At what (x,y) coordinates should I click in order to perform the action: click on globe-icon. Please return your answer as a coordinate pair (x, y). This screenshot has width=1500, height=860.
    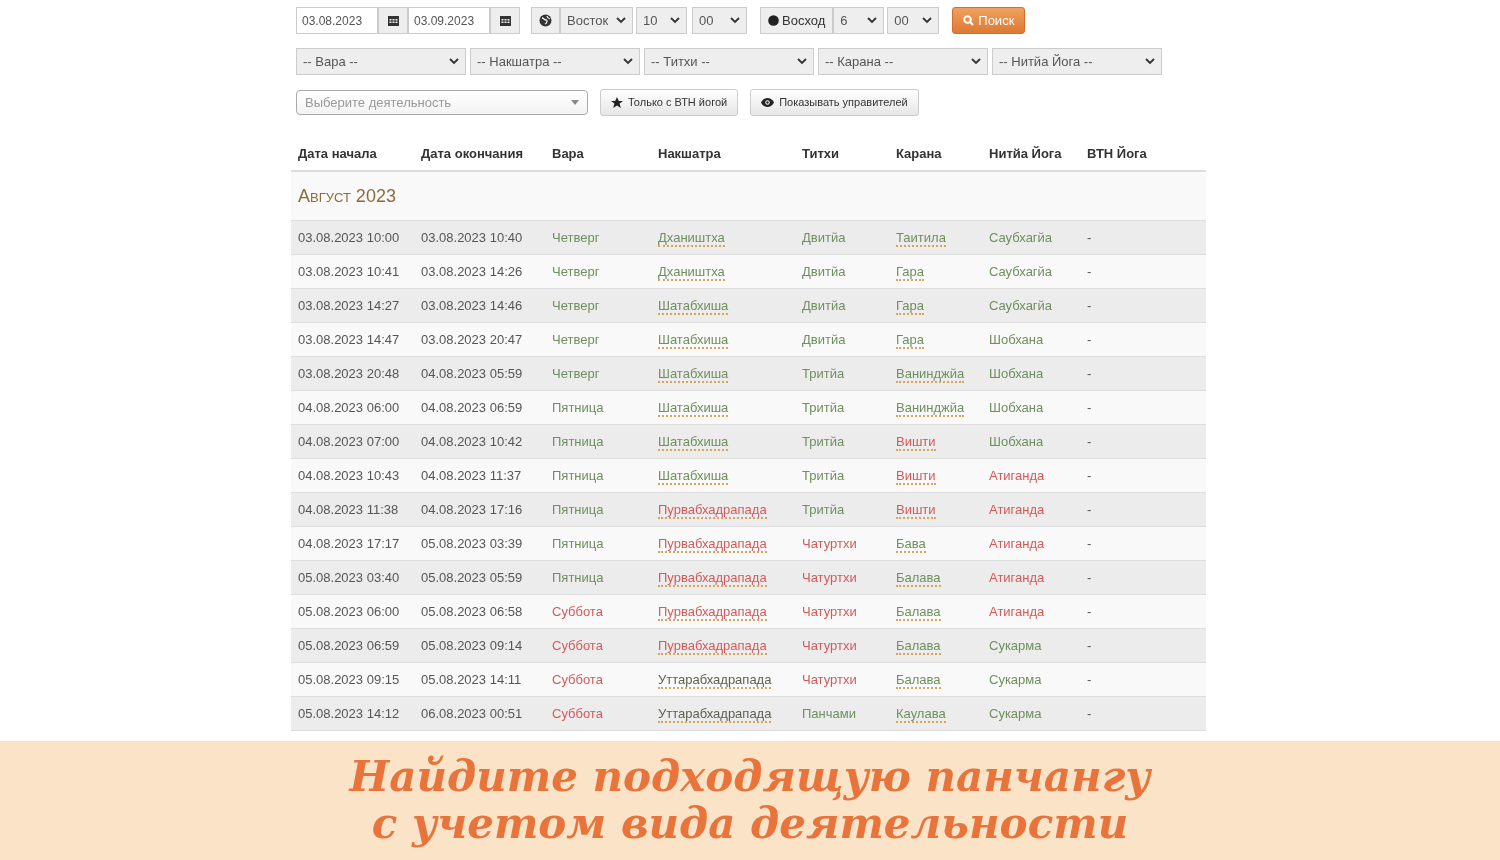
    Looking at the image, I should click on (545, 20).